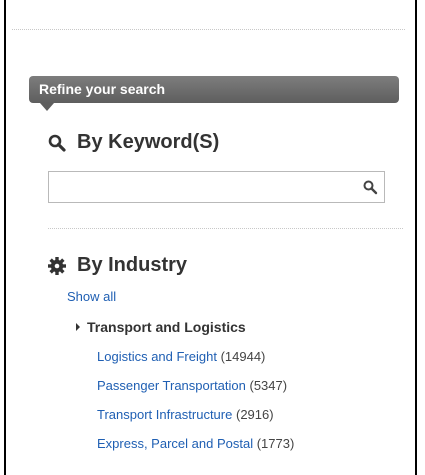 This screenshot has width=425, height=475. I want to click on industry-title-label: By Industry, so click(132, 265).